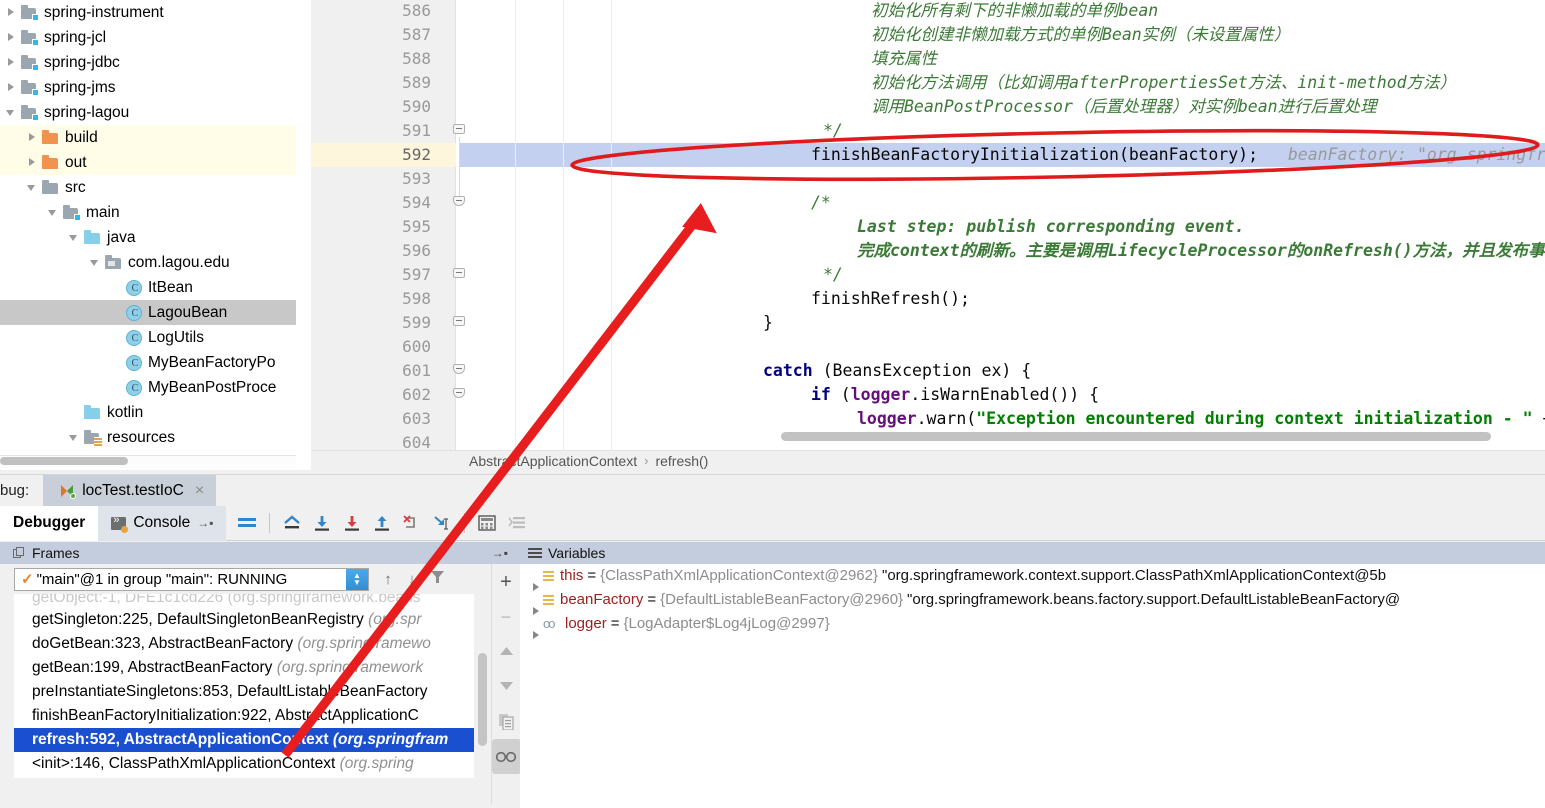  I want to click on frames-filter-button, so click(437, 579).